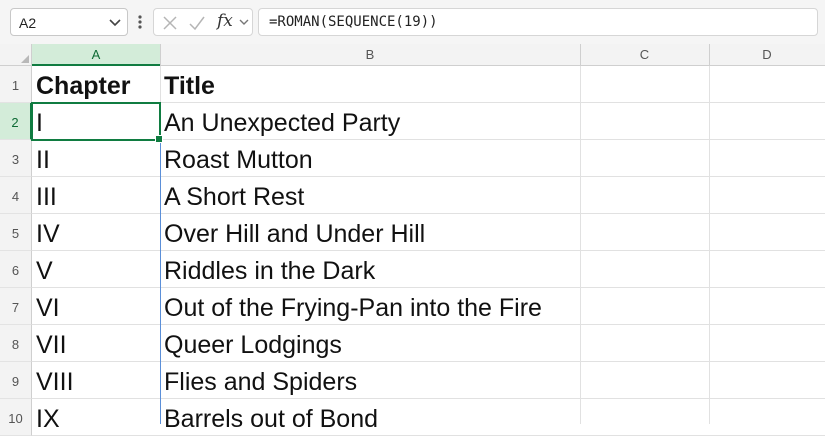 The image size is (825, 439). Describe the element at coordinates (69, 22) in the screenshot. I see `name-box: A2` at that location.